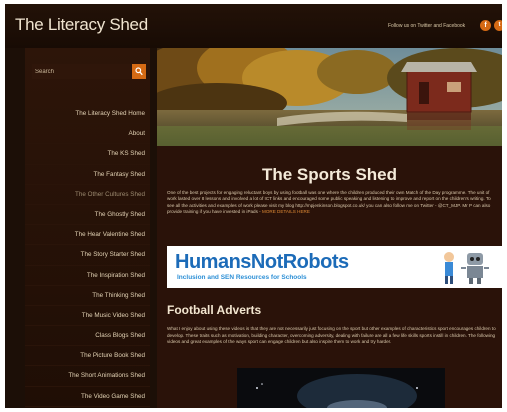 Image resolution: width=507 pixels, height=412 pixels. What do you see at coordinates (87, 397) in the screenshot?
I see `sidebar-item-video-game-shed: The Video Game Shed` at bounding box center [87, 397].